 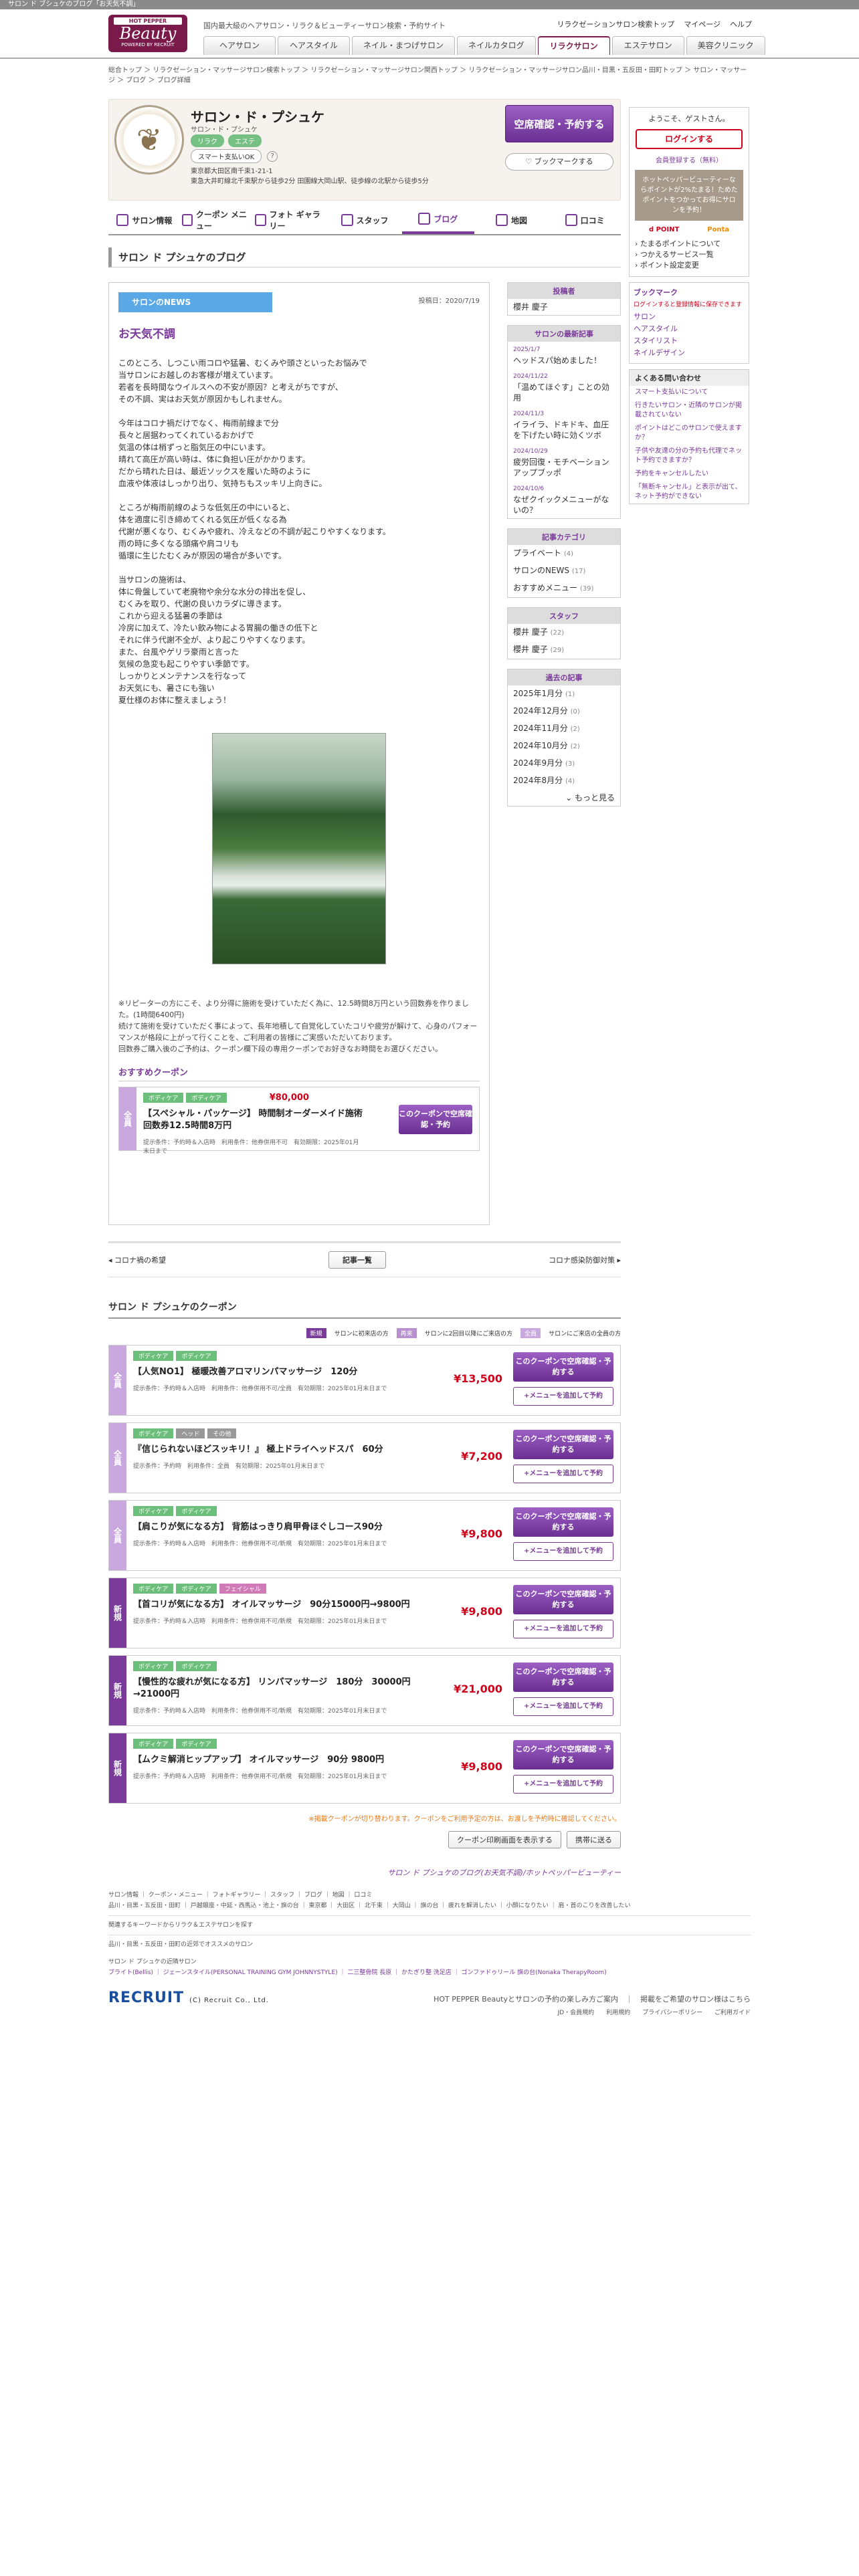 What do you see at coordinates (594, 1840) in the screenshot?
I see `send-mobile-button: 携帯に送る` at bounding box center [594, 1840].